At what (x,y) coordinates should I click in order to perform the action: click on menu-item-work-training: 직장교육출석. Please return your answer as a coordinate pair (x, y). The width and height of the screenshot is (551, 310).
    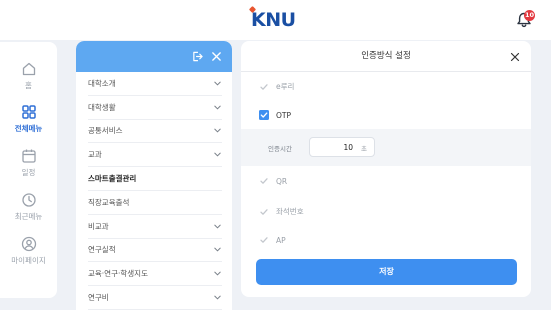
    Looking at the image, I should click on (155, 203).